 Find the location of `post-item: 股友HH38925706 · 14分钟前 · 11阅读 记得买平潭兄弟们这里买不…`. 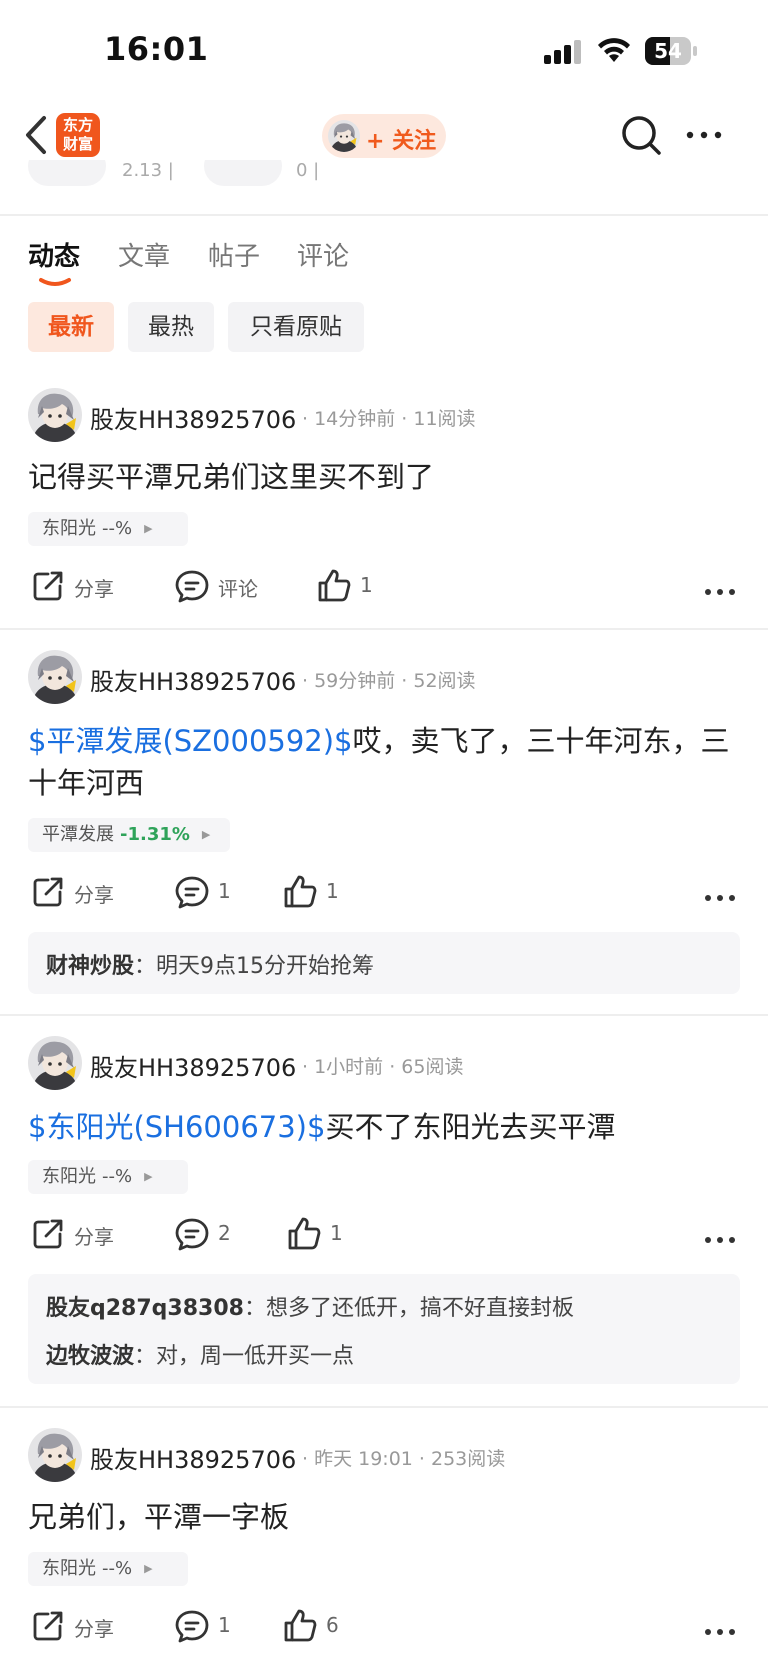

post-item: 股友HH38925706 · 14分钟前 · 11阅读 记得买平潭兄弟们这里买不… is located at coordinates (384, 509).